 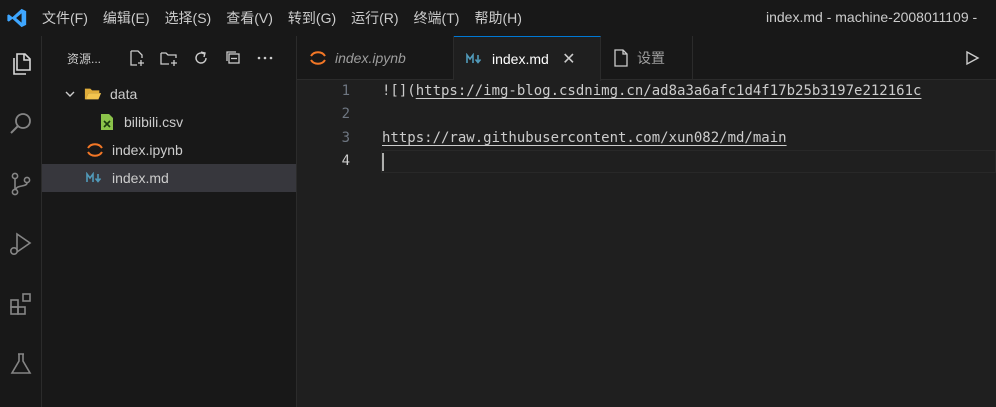 I want to click on testing-activity, so click(x=21, y=364).